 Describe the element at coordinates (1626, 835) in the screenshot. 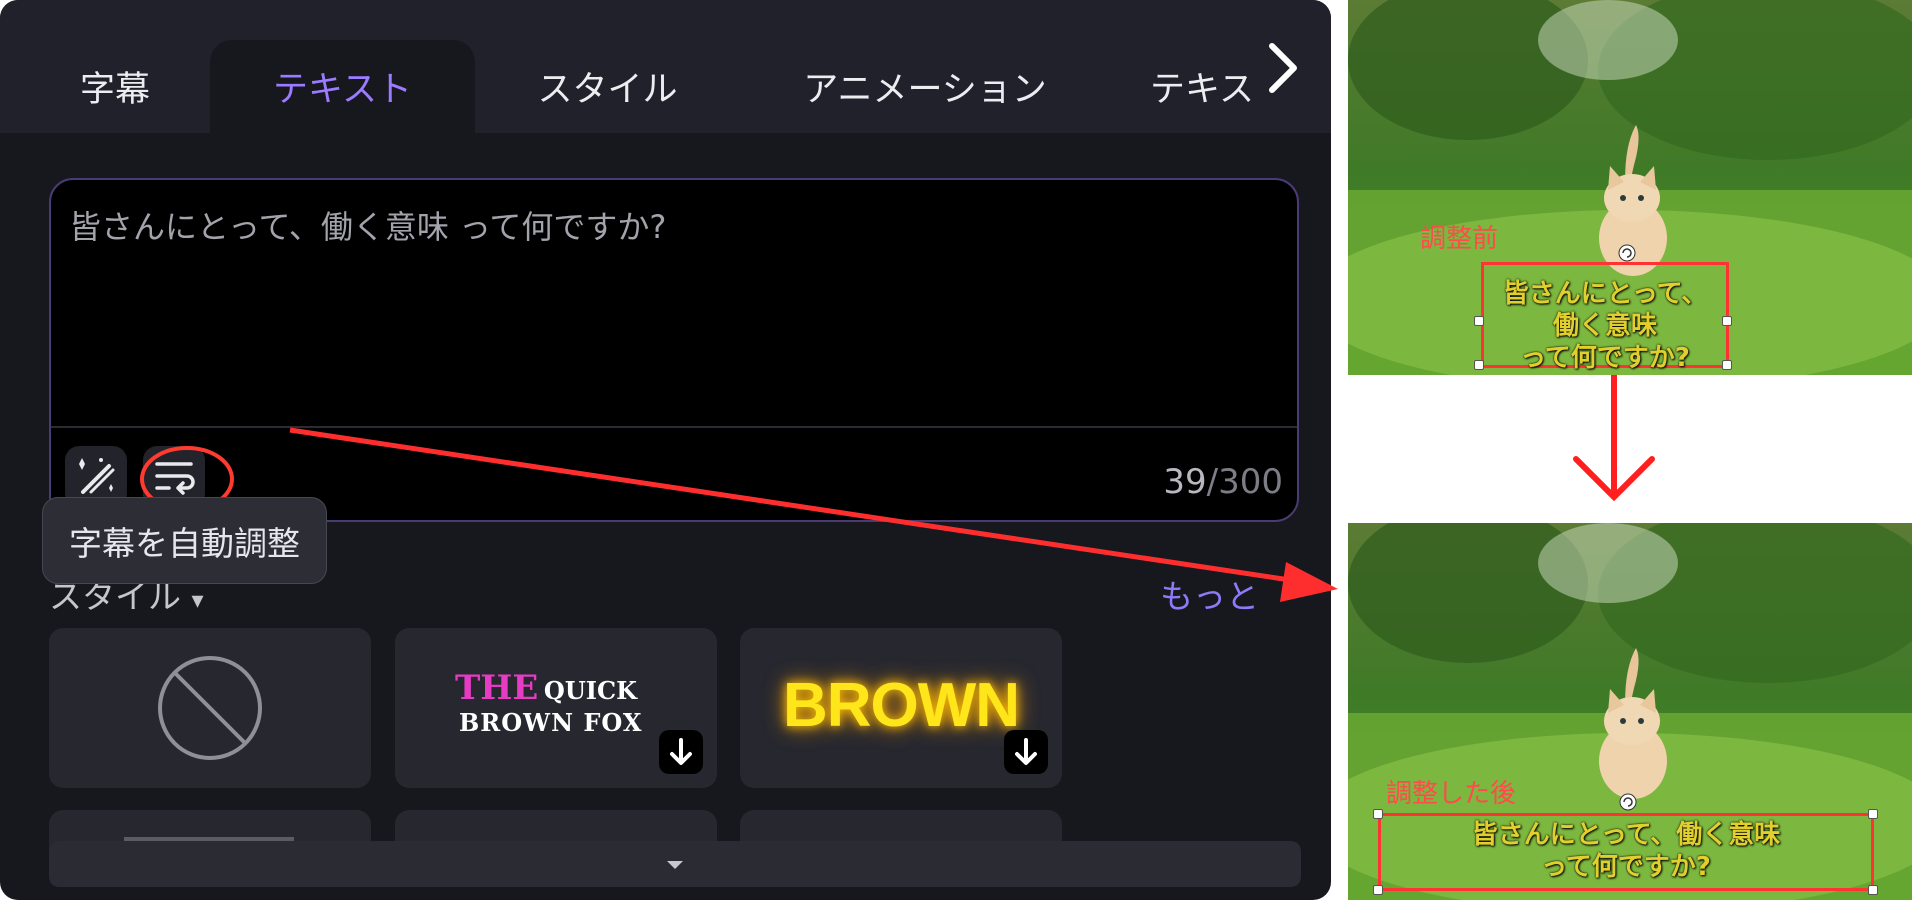

I see `subtitle-line: 皆さんにとって、働く意味` at that location.